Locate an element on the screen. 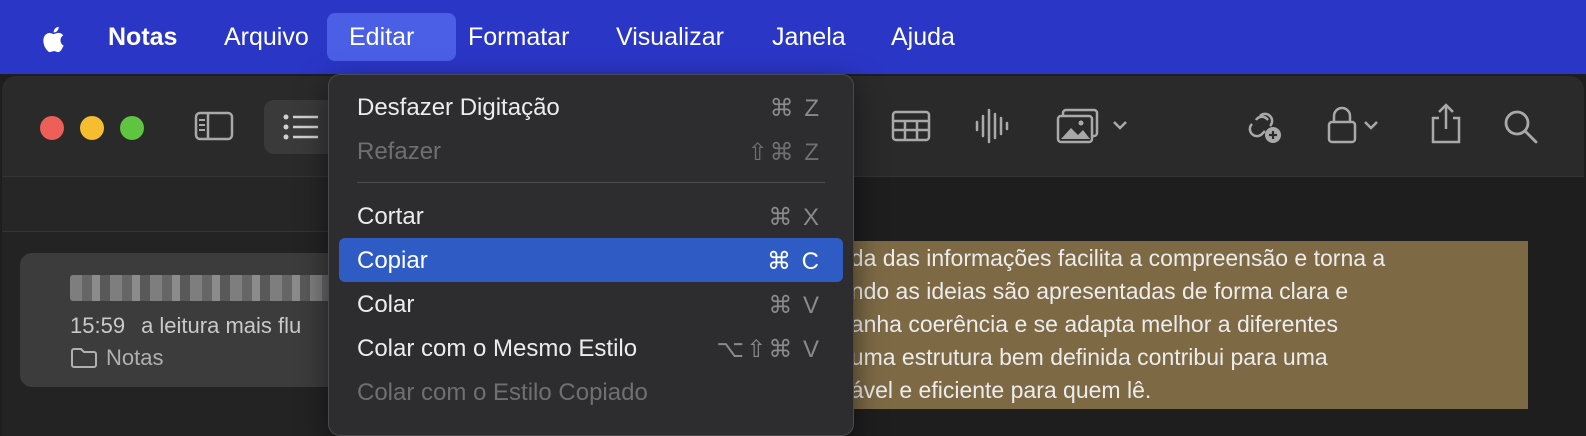 The height and width of the screenshot is (436, 1586). menu-arquivo: Arquivo is located at coordinates (266, 37).